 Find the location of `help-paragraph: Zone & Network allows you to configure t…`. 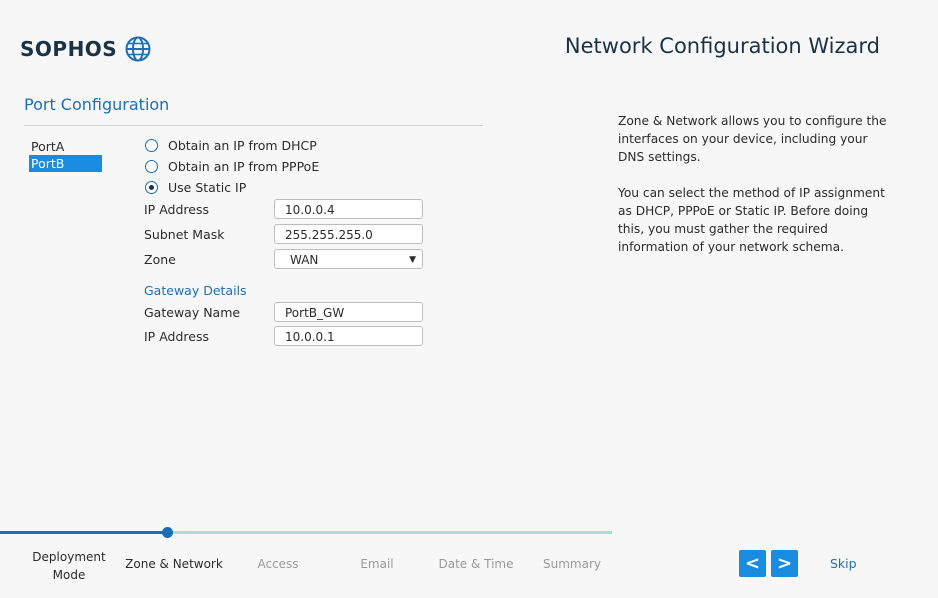

help-paragraph: Zone & Network allows you to configure t… is located at coordinates (752, 139).